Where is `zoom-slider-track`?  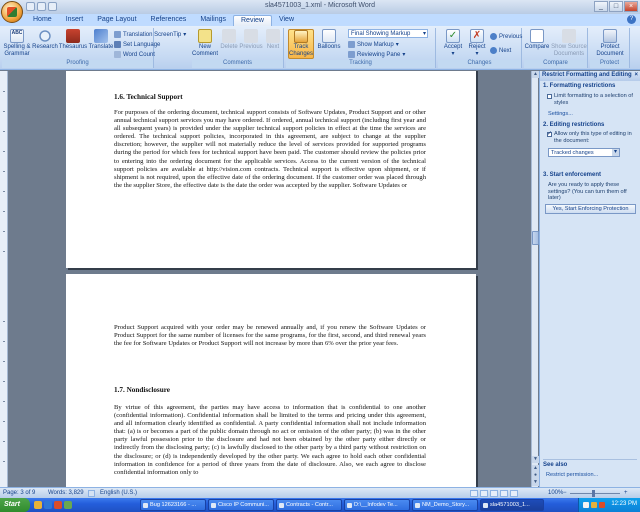
zoom-slider-track is located at coordinates (595, 493).